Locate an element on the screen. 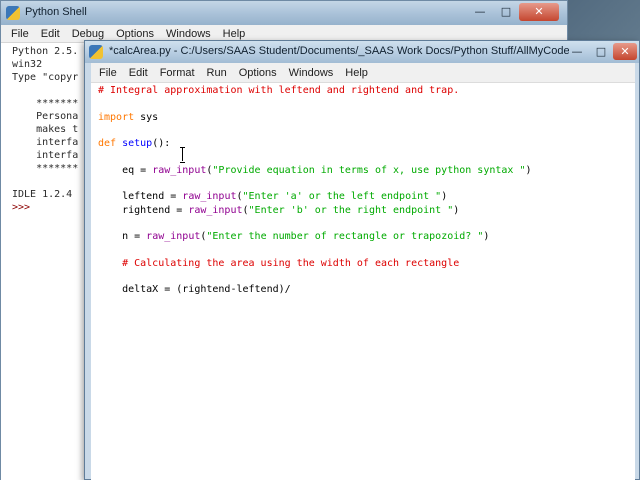  editor-menu-windows: Windows is located at coordinates (311, 72).